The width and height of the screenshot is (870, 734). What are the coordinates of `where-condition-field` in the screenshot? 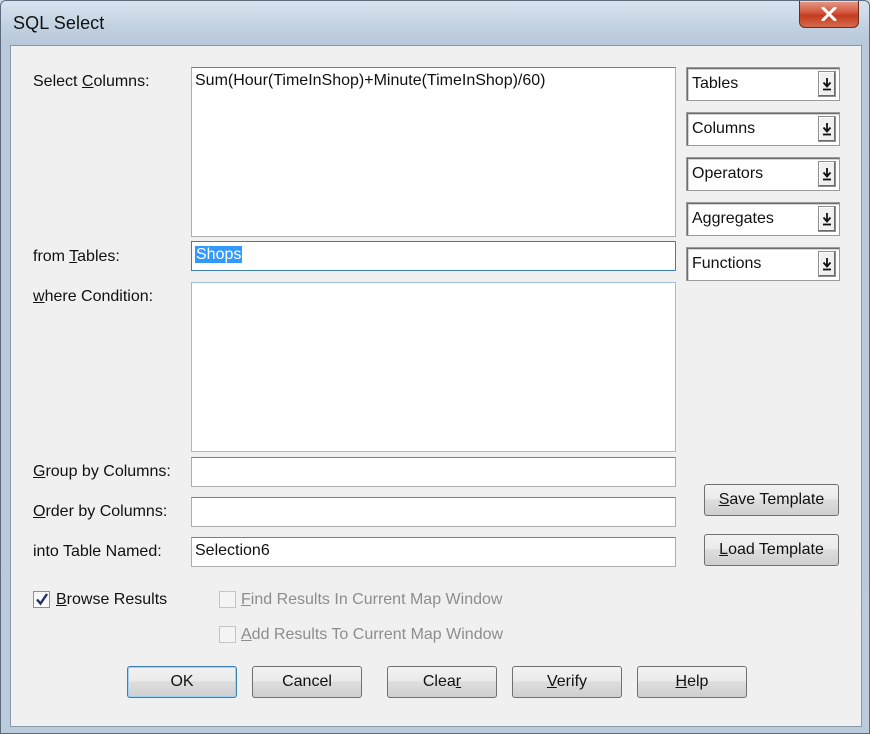 It's located at (433, 367).